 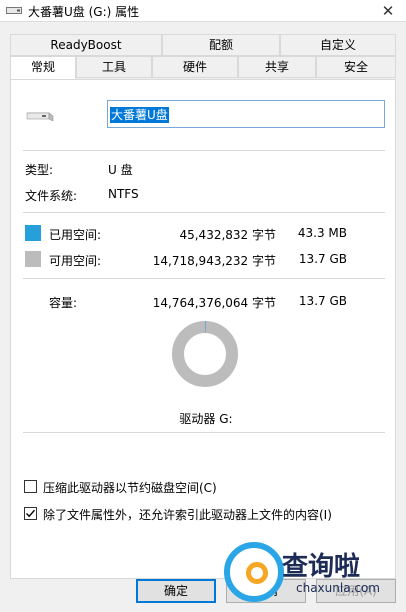 What do you see at coordinates (187, 515) in the screenshot?
I see `index-label: 除了文件属性外，还允许索引此驱动器上文件的内容(I)` at bounding box center [187, 515].